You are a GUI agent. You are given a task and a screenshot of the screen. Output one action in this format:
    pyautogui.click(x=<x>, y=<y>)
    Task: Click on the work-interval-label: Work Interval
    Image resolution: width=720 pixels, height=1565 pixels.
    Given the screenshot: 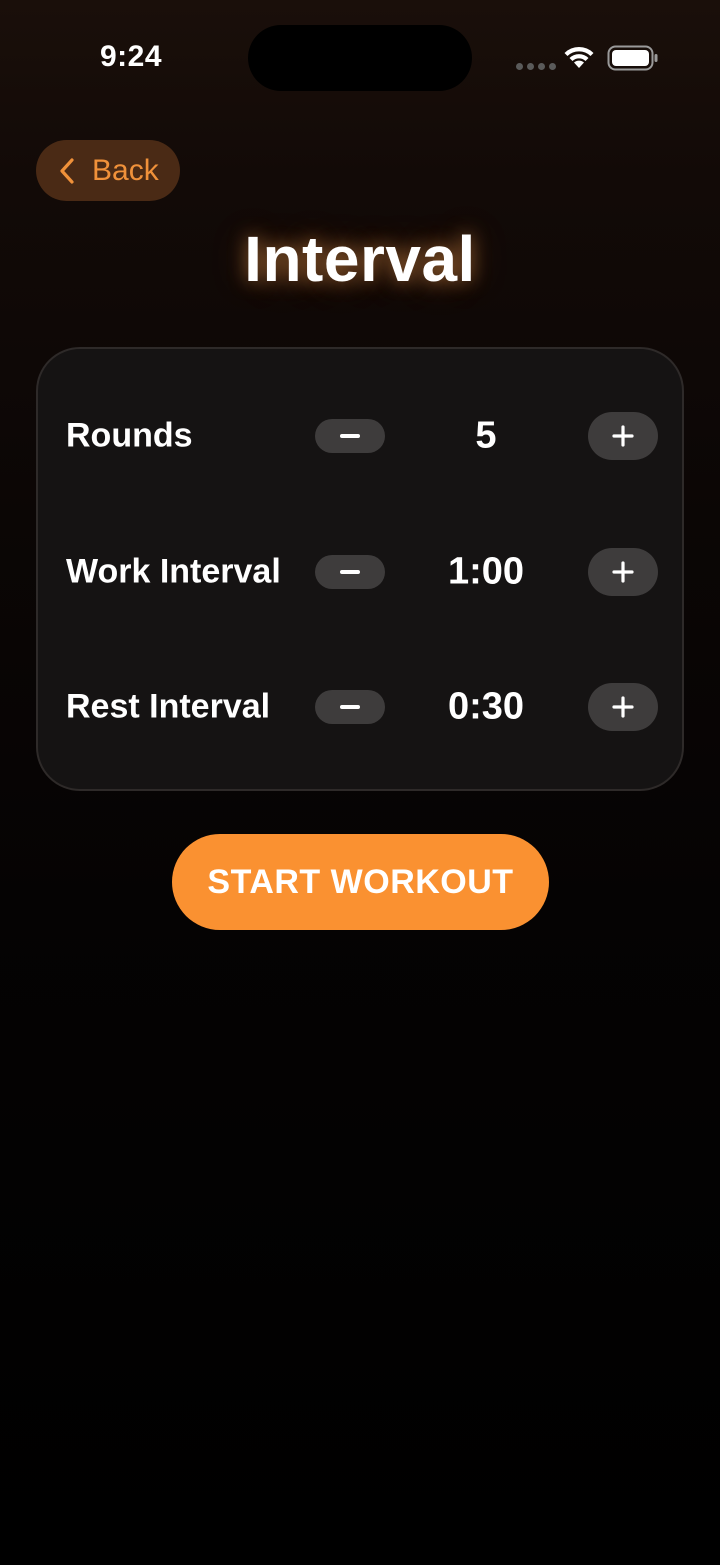 What is the action you would take?
    pyautogui.click(x=173, y=571)
    